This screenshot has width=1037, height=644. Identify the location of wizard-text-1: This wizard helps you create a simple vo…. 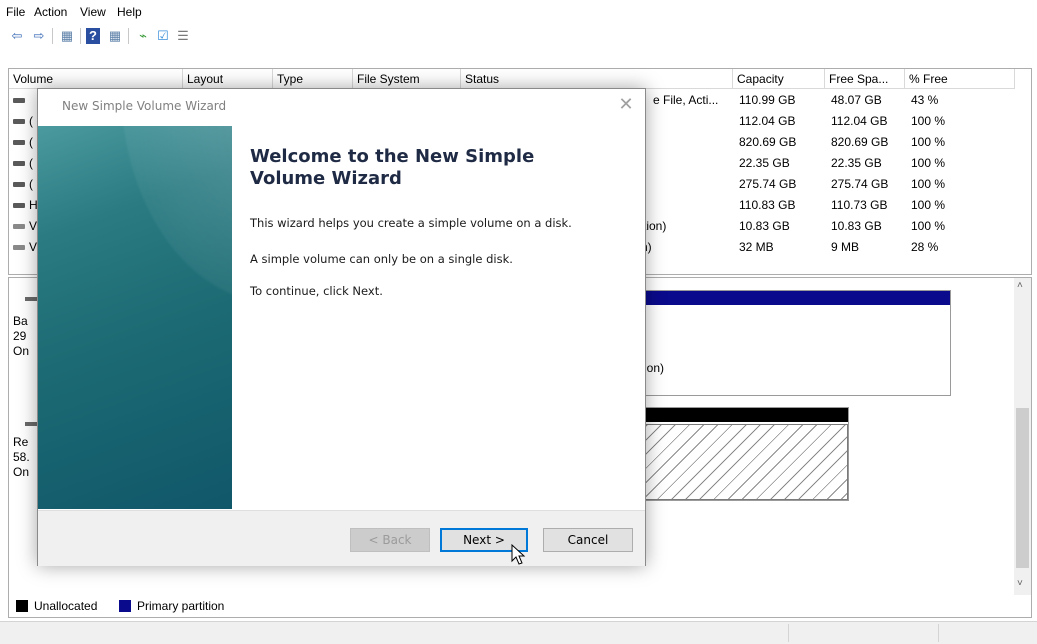
(411, 223).